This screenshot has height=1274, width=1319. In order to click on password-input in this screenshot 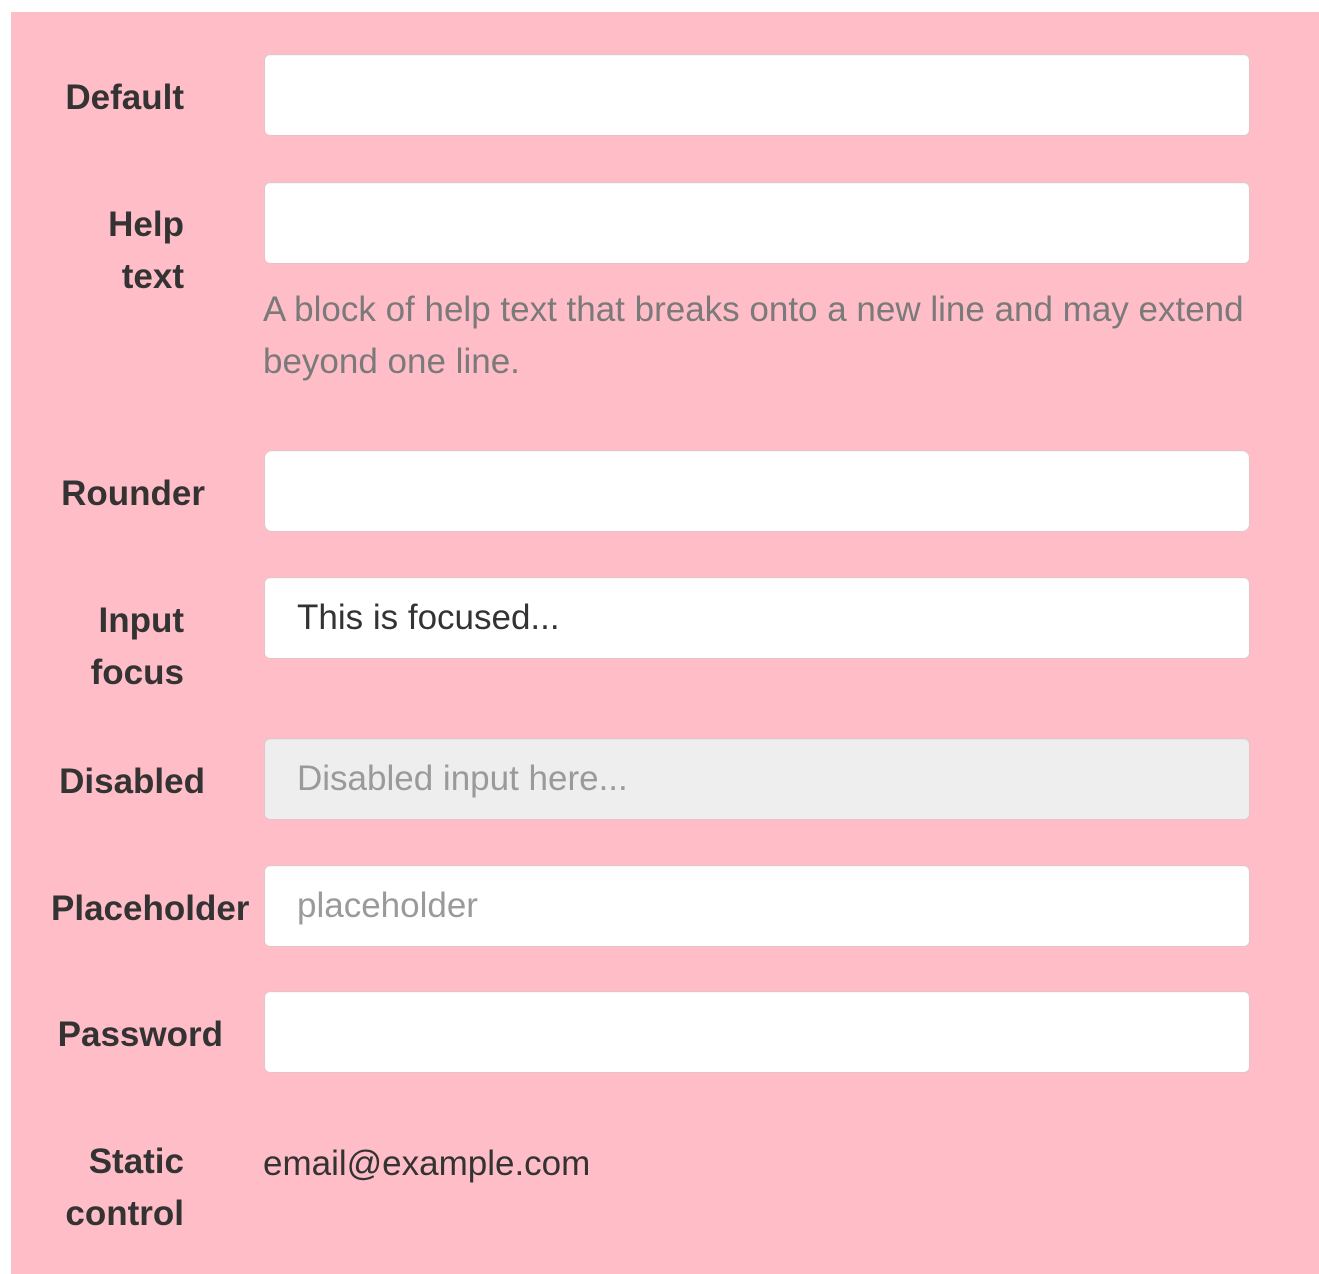, I will do `click(757, 1032)`.